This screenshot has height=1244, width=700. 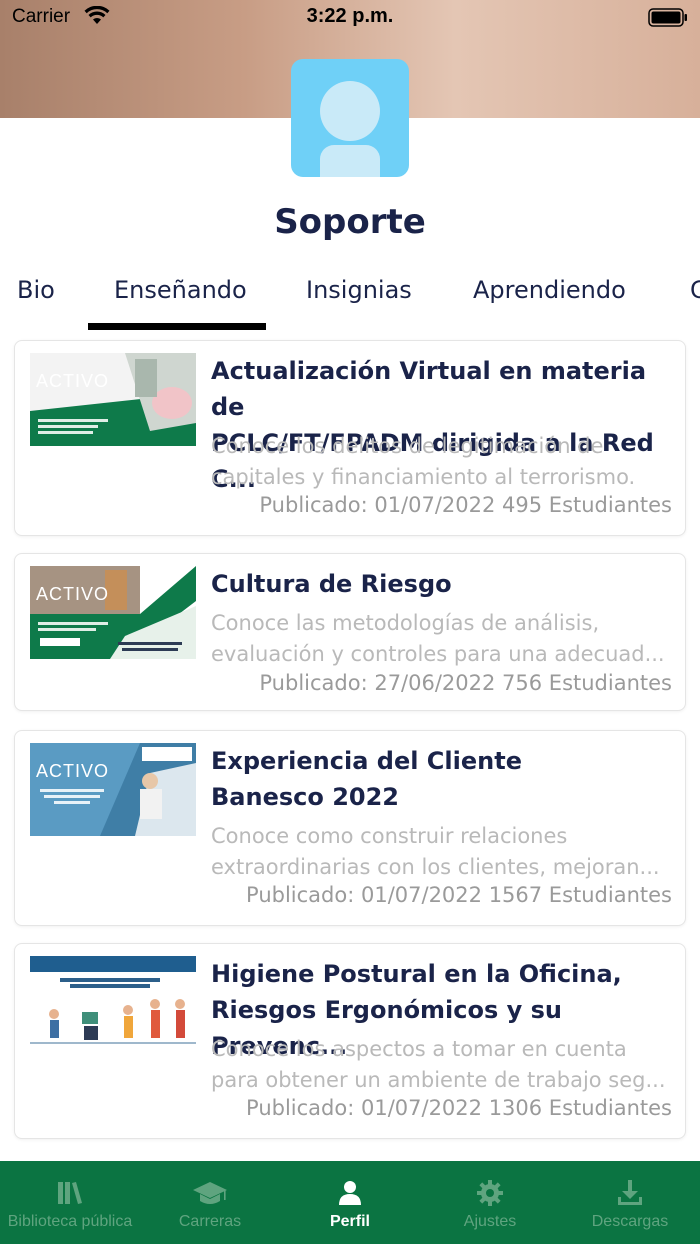 What do you see at coordinates (419, 1049) in the screenshot?
I see `course-description-line: Conoce los aspectos a tomar en cuenta` at bounding box center [419, 1049].